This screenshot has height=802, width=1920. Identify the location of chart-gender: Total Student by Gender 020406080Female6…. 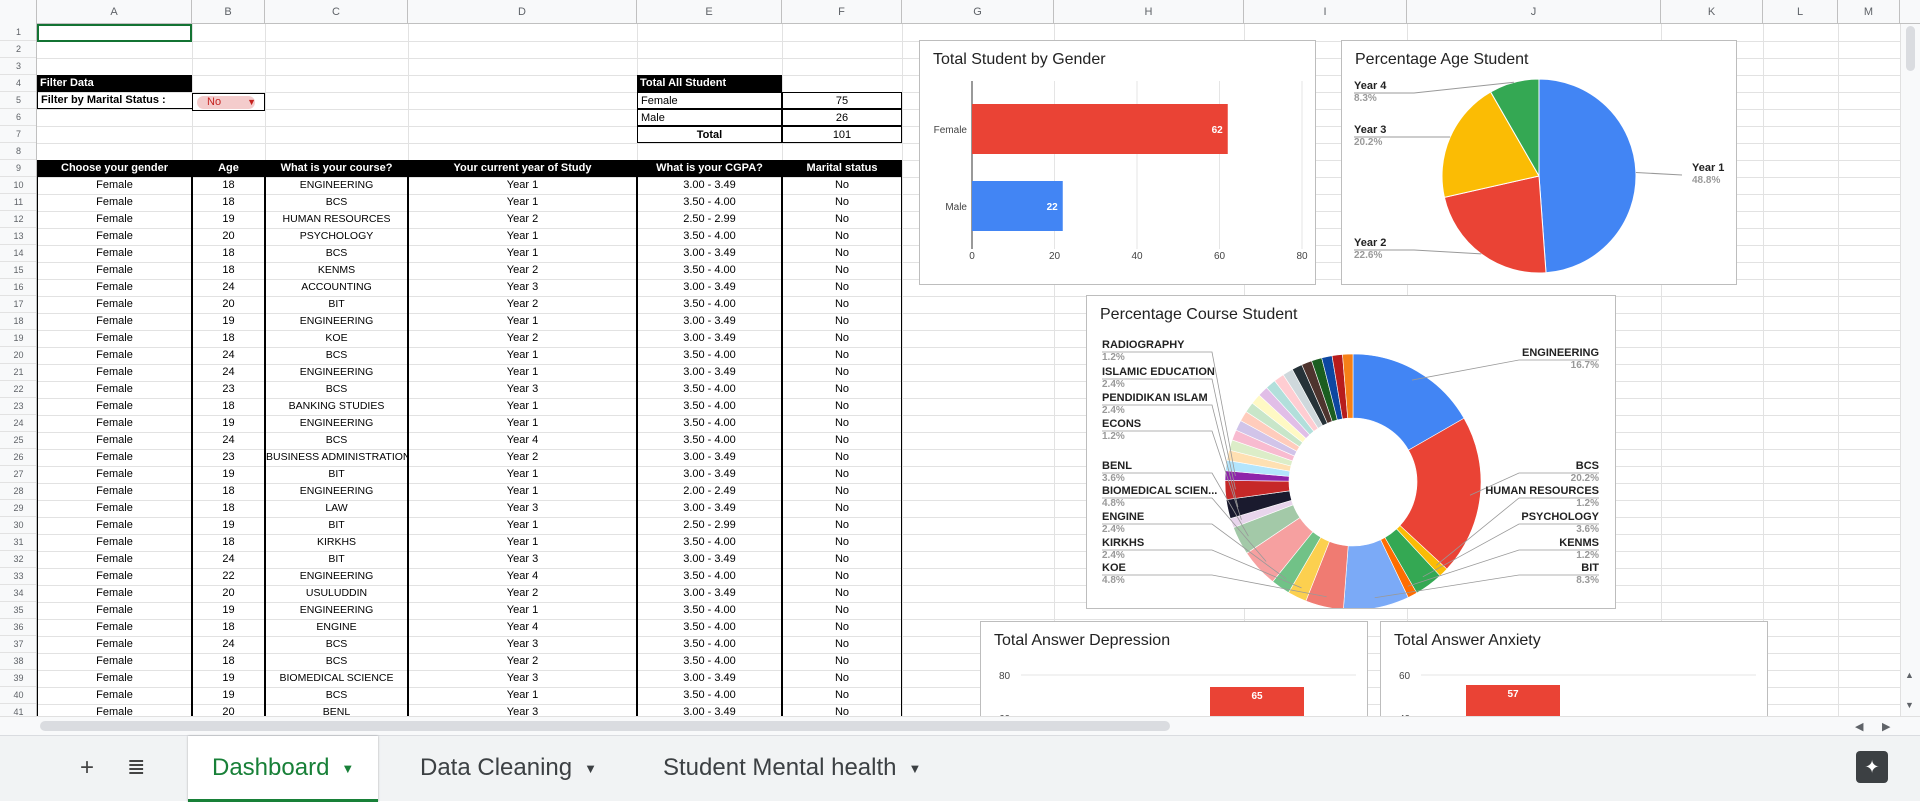
(1117, 162).